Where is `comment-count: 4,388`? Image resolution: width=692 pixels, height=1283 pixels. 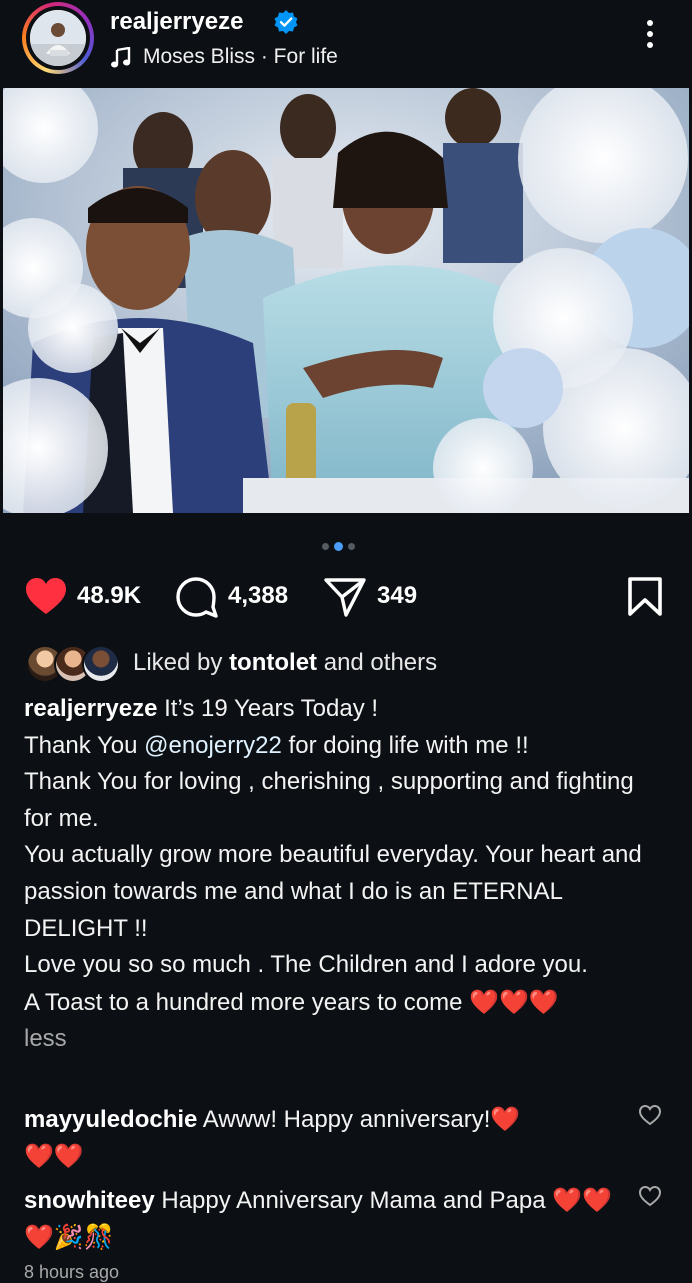 comment-count: 4,388 is located at coordinates (258, 596).